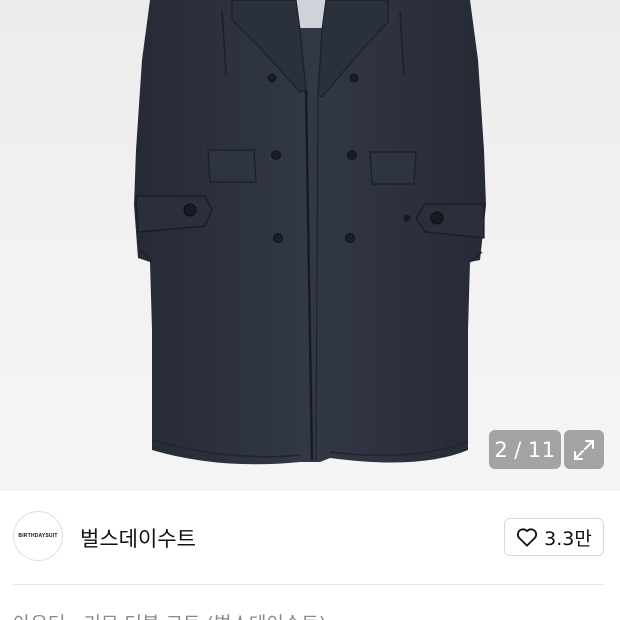 This screenshot has height=620, width=620. What do you see at coordinates (568, 538) in the screenshot?
I see `like-count: 3.3만` at bounding box center [568, 538].